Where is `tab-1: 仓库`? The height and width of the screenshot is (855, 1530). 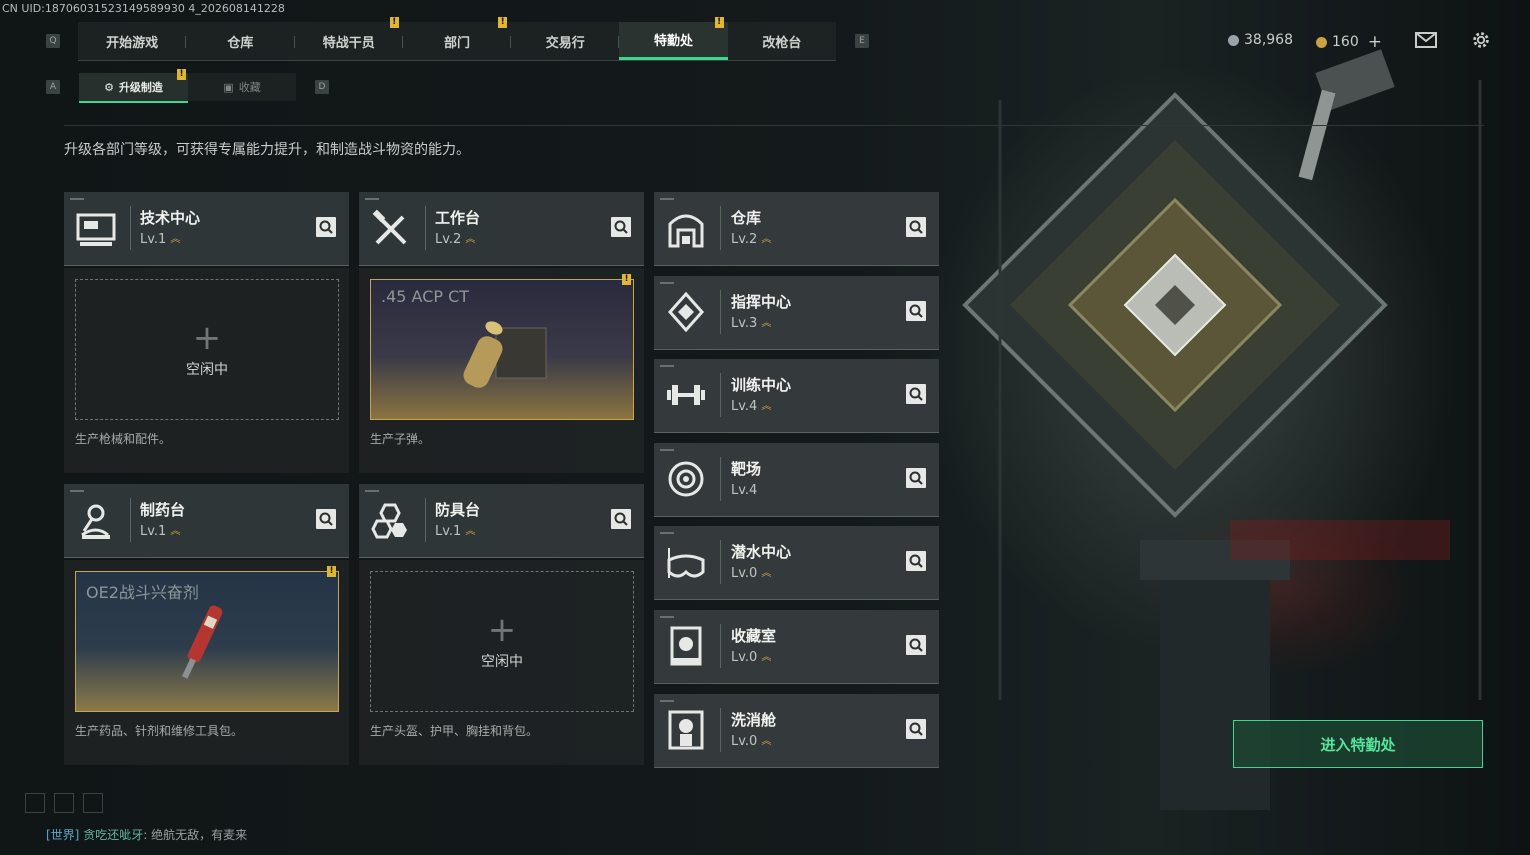 tab-1: 仓库 is located at coordinates (240, 41).